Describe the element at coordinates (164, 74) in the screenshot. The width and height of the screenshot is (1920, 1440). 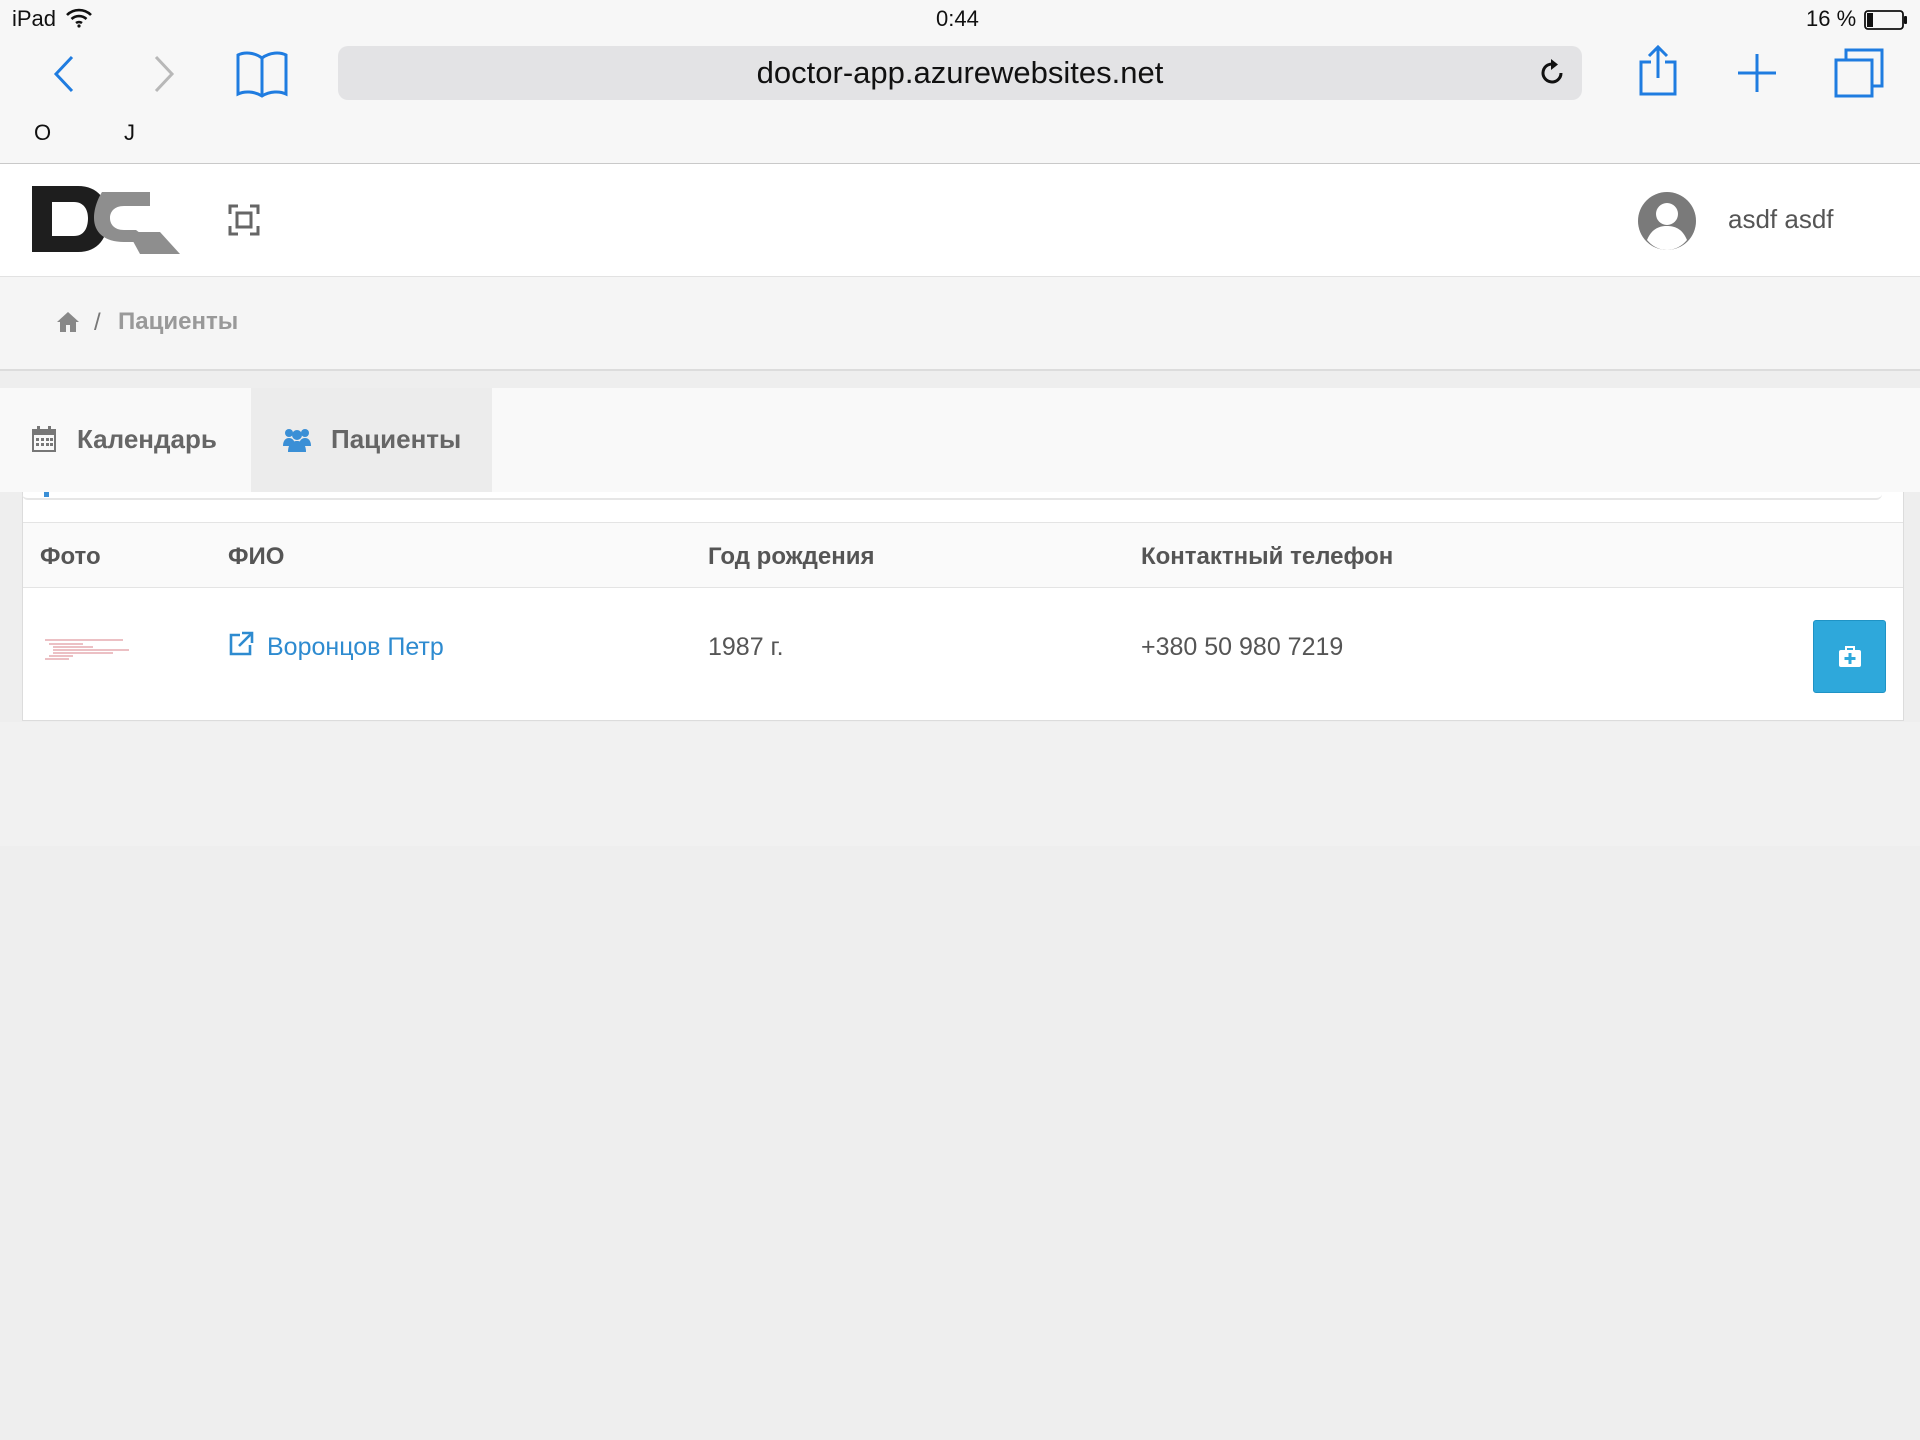
I see `forward-icon` at that location.